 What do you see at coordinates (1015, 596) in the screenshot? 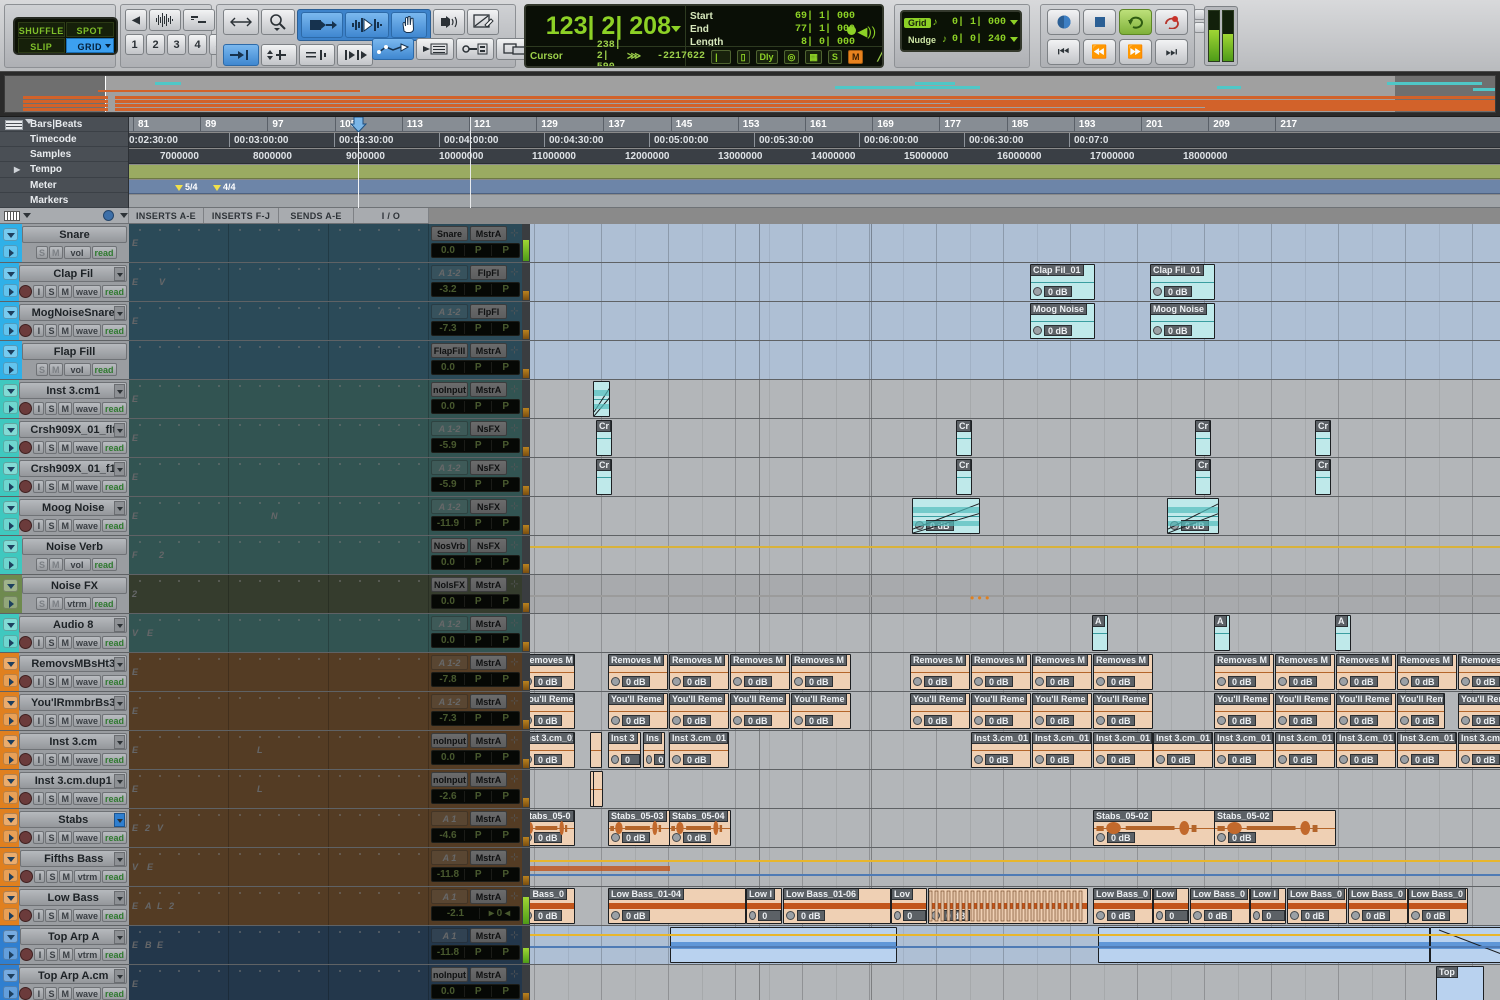
I see `automation-line` at bounding box center [1015, 596].